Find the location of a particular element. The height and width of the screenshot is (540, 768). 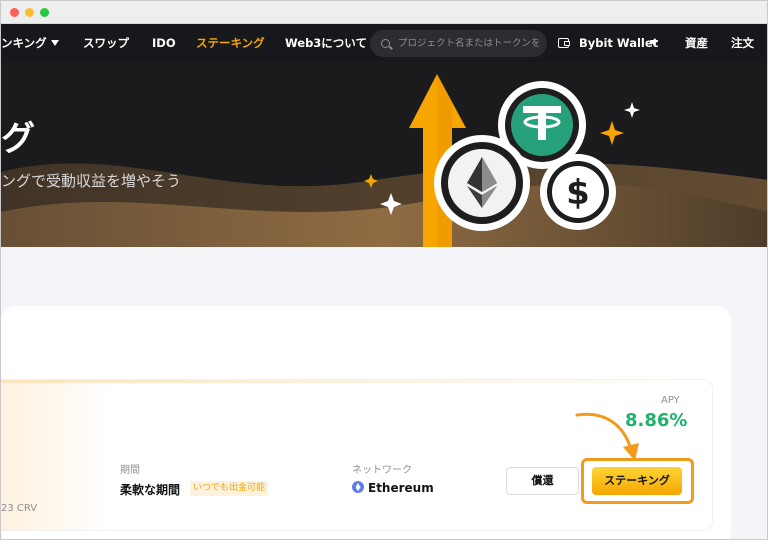

ethereum-coin-icon is located at coordinates (482, 183).